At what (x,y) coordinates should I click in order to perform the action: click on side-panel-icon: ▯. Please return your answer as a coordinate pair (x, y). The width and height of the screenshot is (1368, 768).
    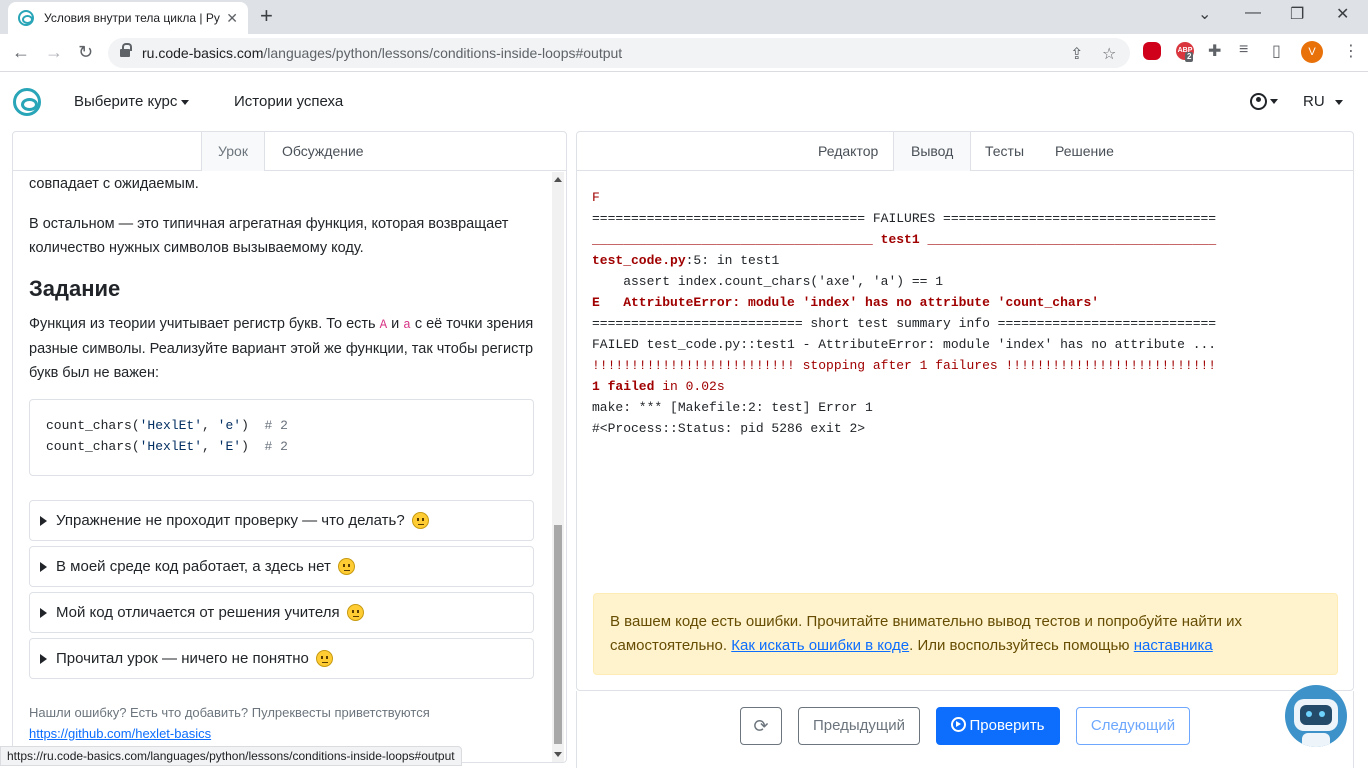
    Looking at the image, I should click on (1276, 51).